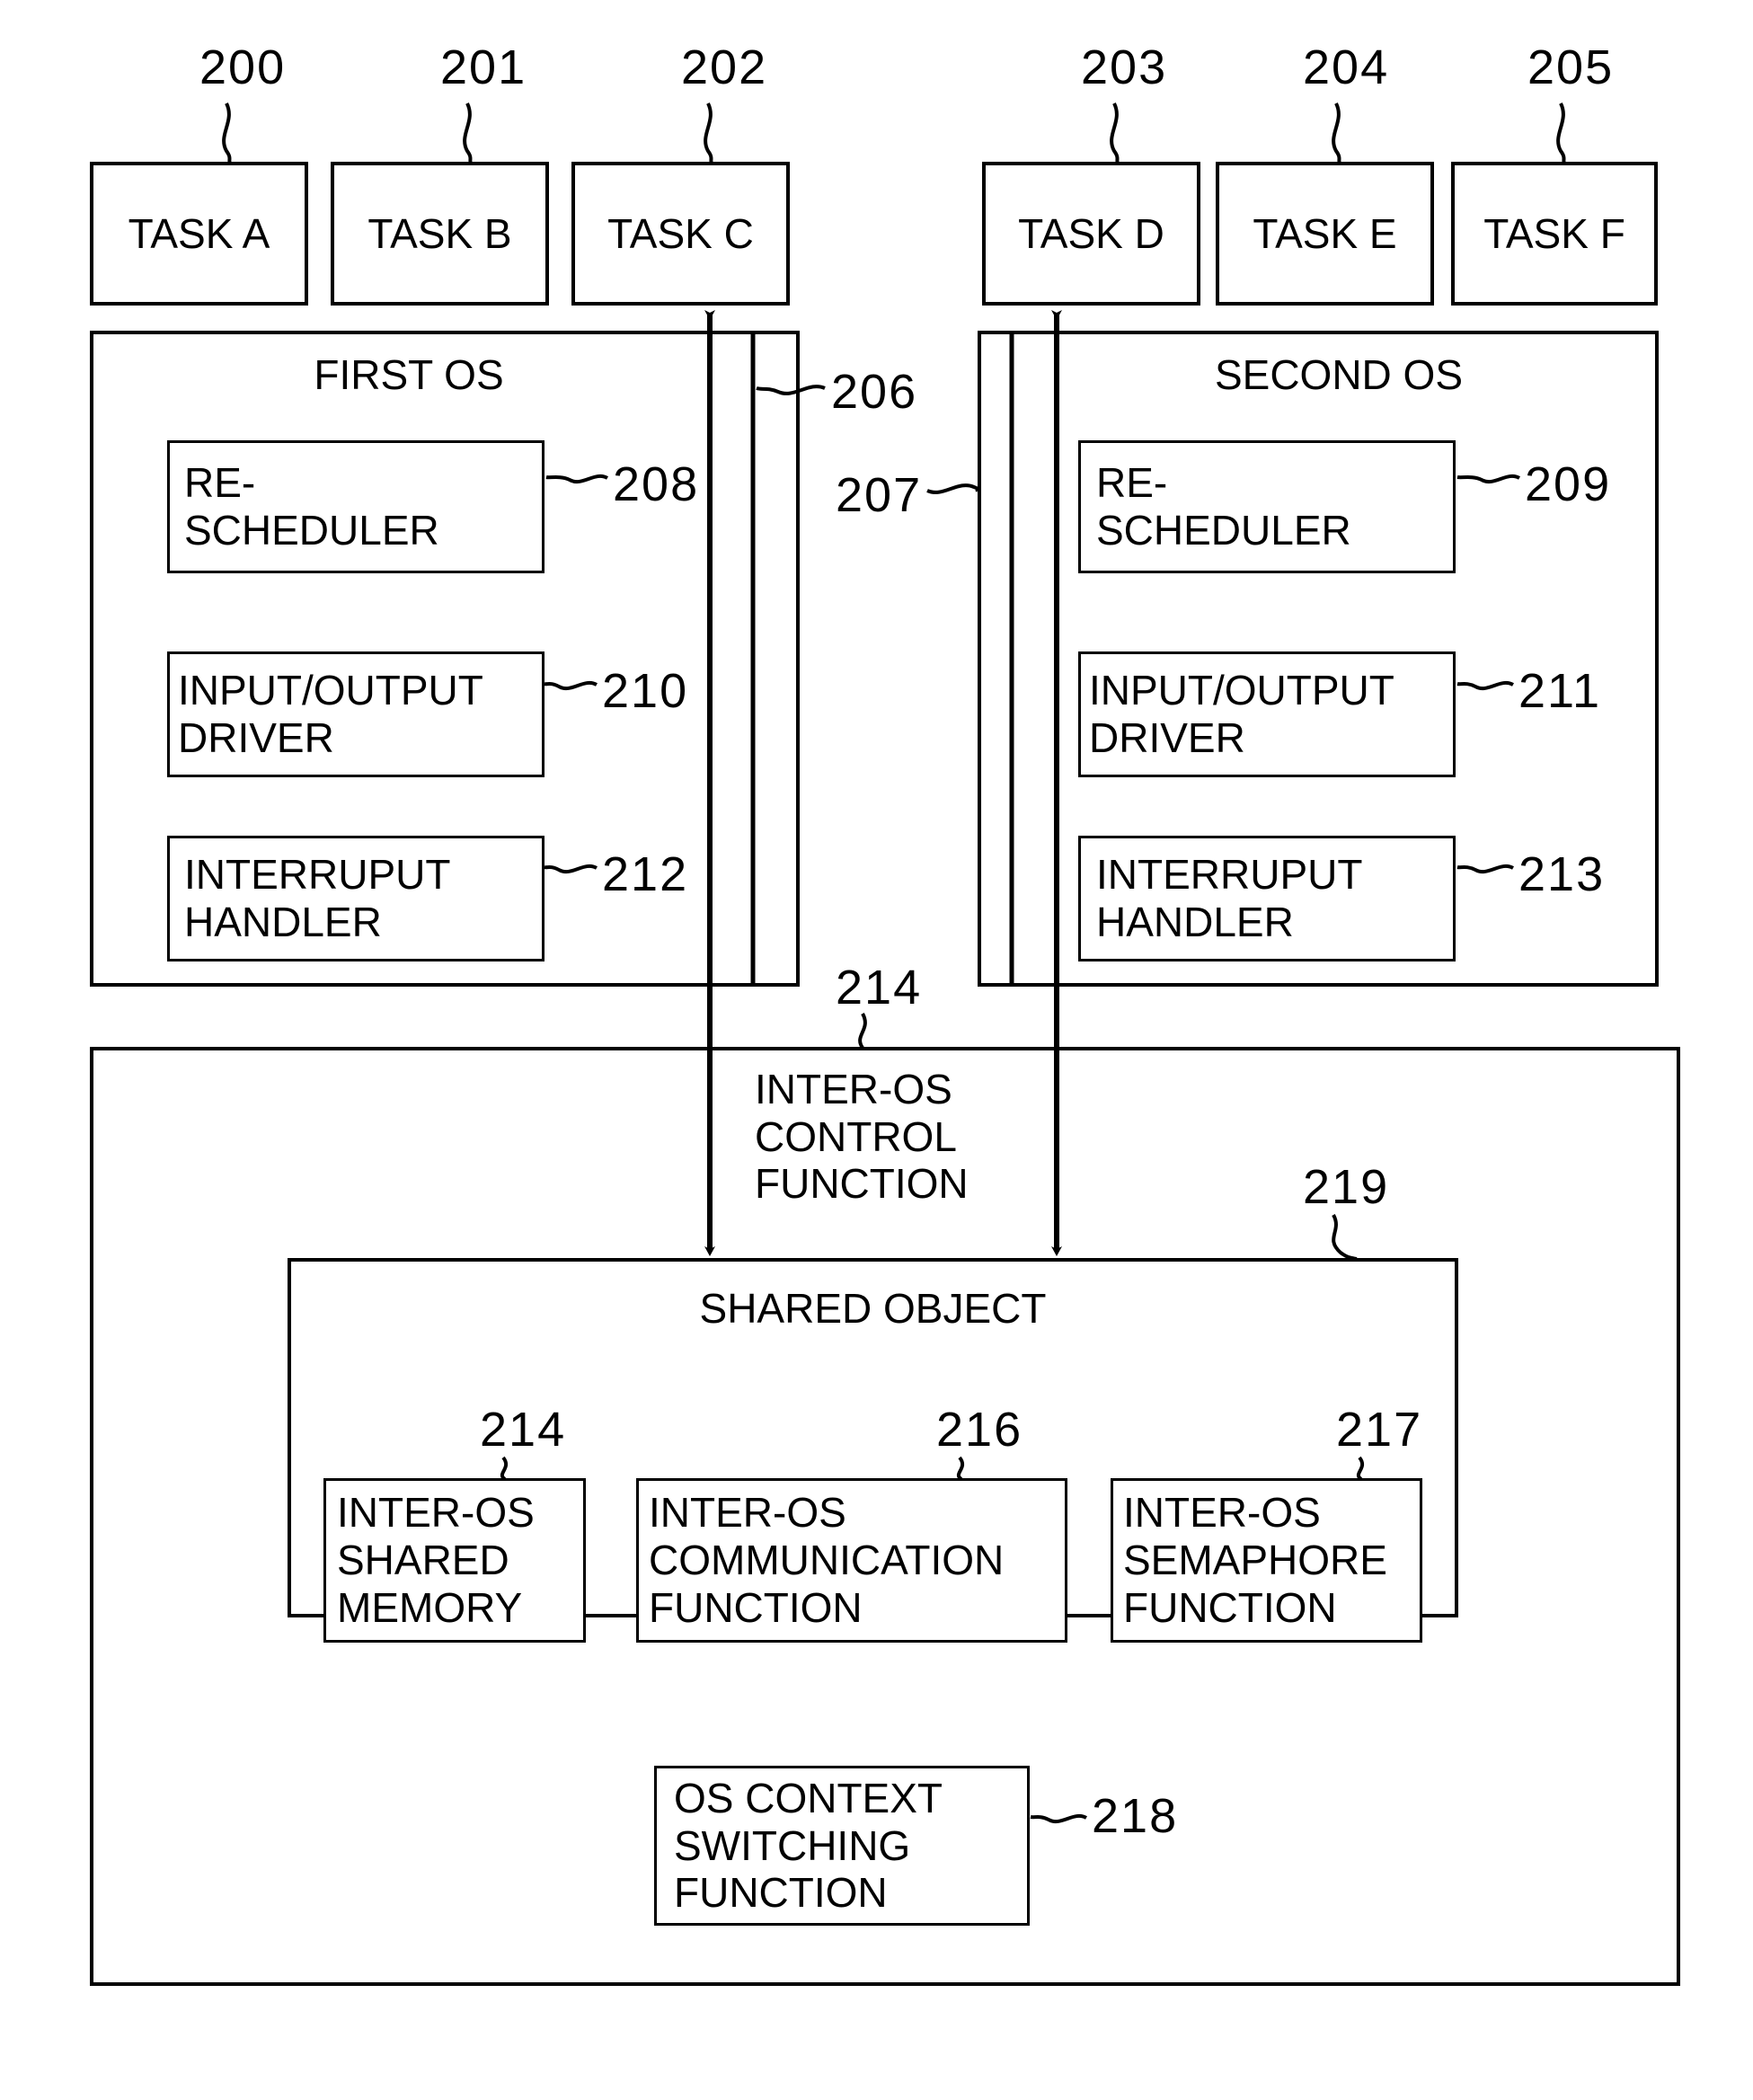 The image size is (1753, 2100). What do you see at coordinates (243, 67) in the screenshot?
I see `ref-numeral-200: 200` at bounding box center [243, 67].